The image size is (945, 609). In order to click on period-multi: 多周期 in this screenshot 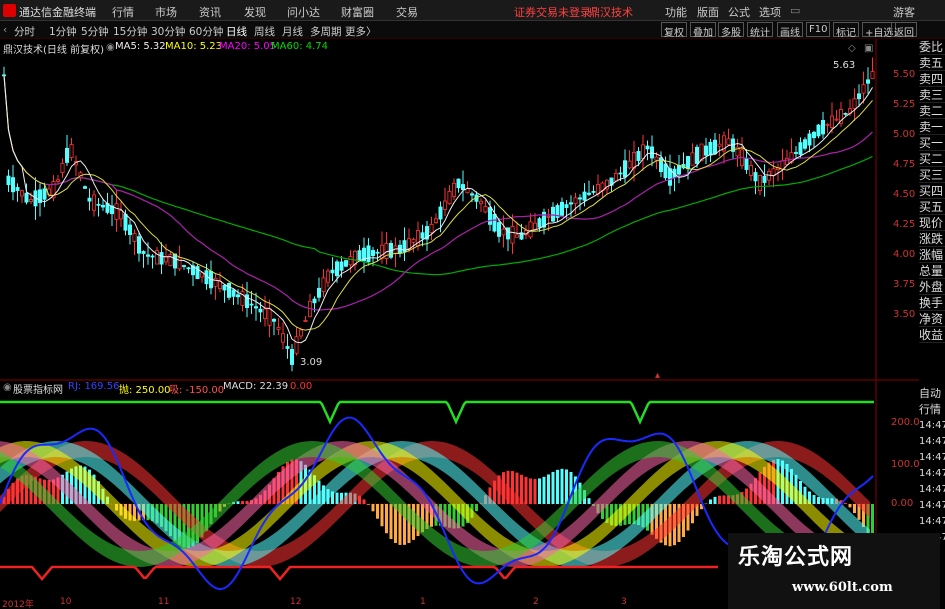, I will do `click(326, 31)`.